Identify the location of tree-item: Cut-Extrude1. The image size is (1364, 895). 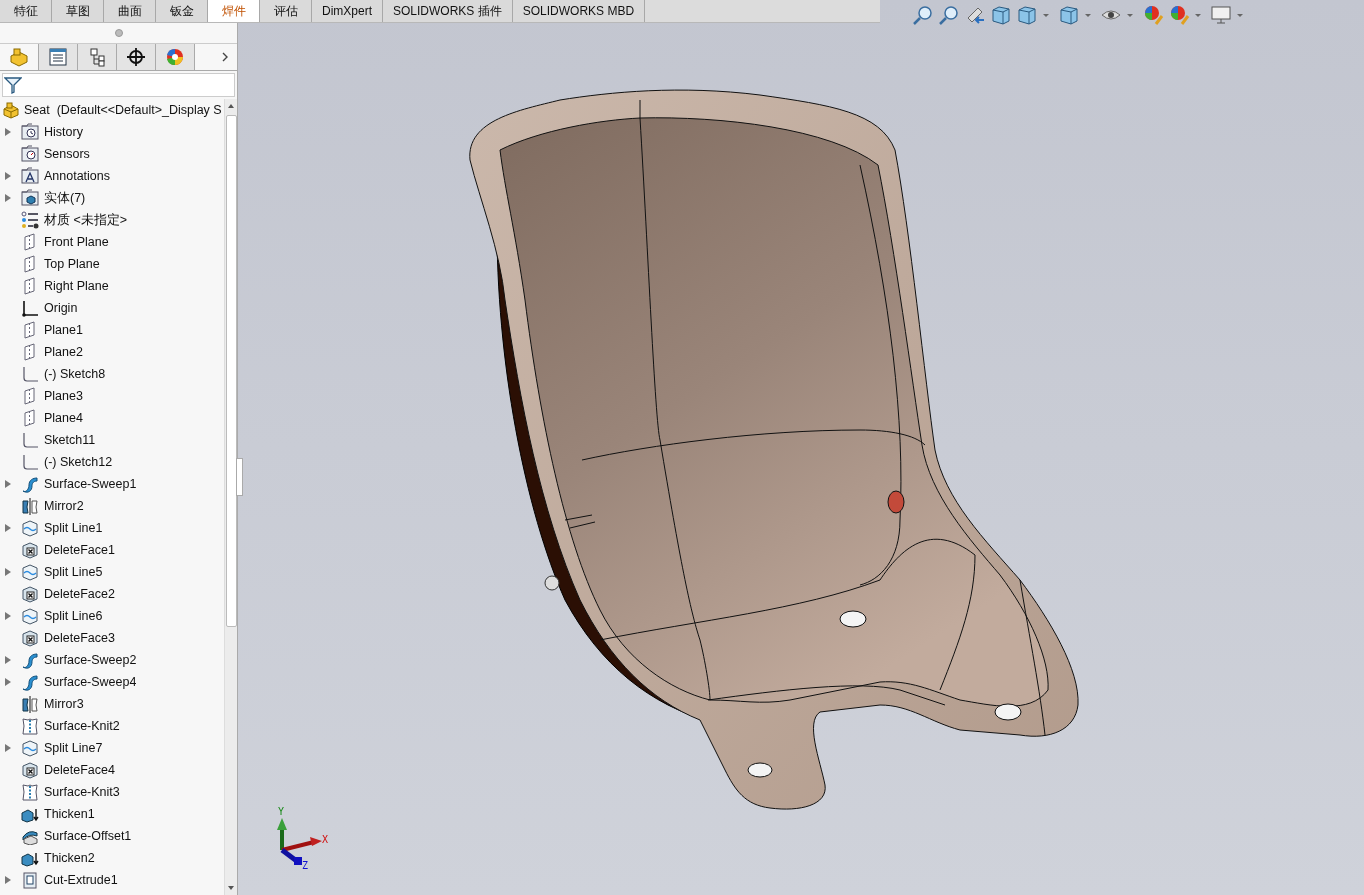
(81, 880).